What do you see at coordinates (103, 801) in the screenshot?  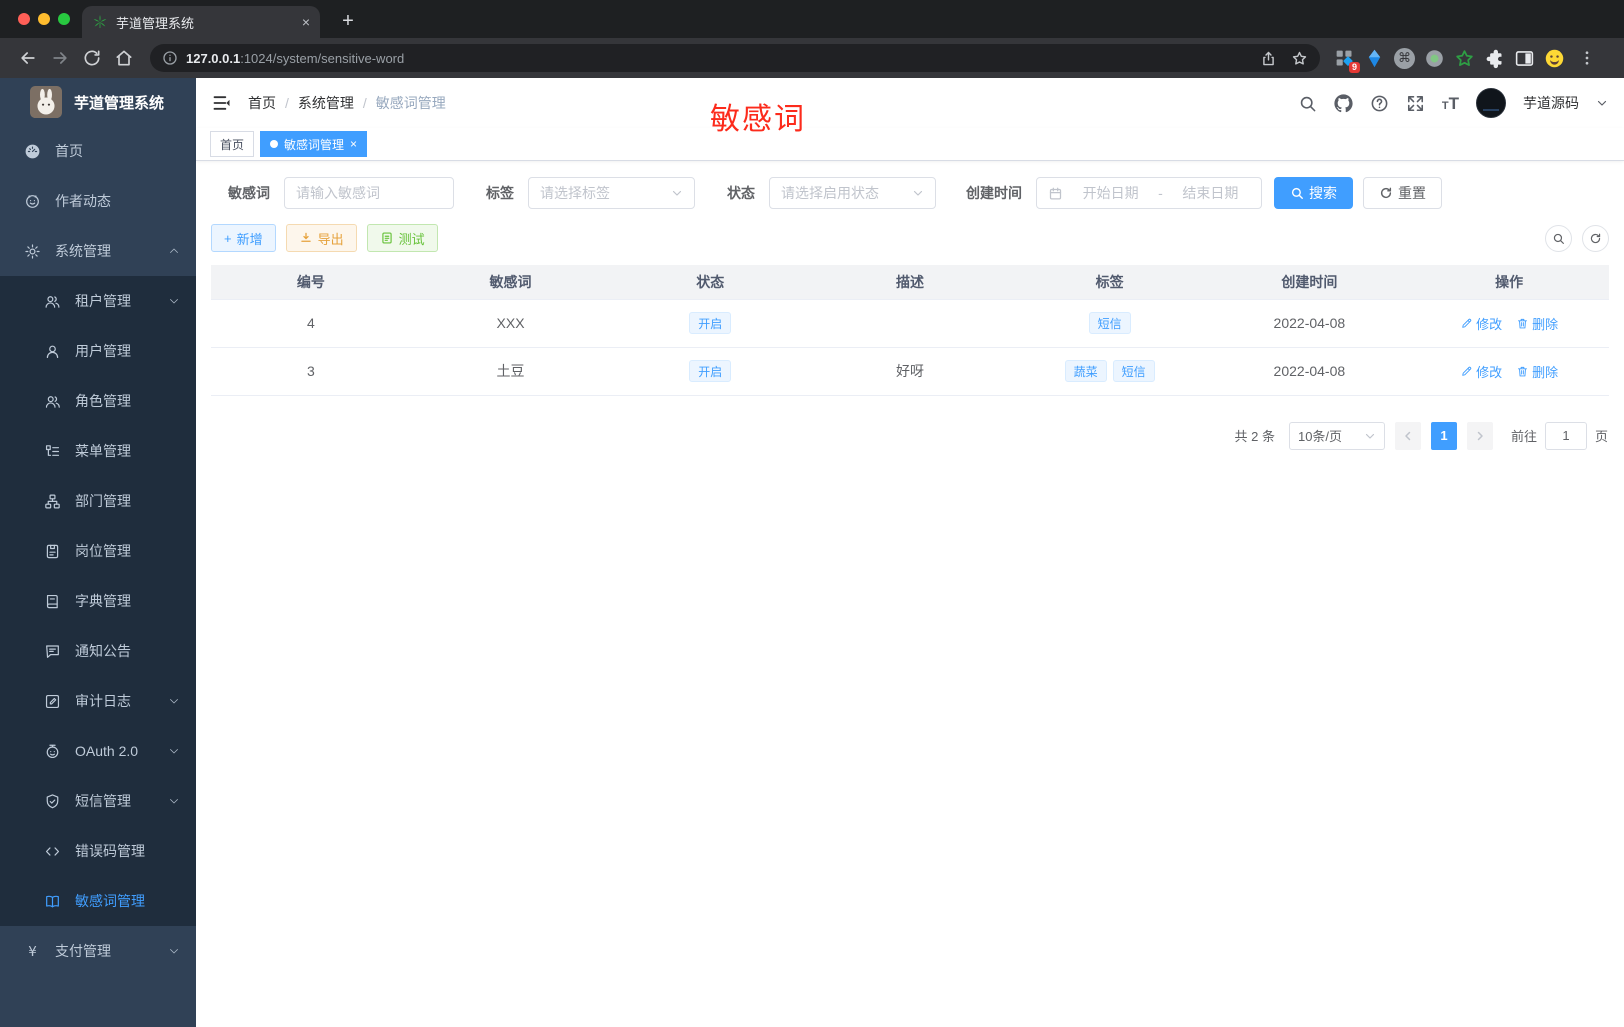 I see `sidebar-item-label: 短信管理` at bounding box center [103, 801].